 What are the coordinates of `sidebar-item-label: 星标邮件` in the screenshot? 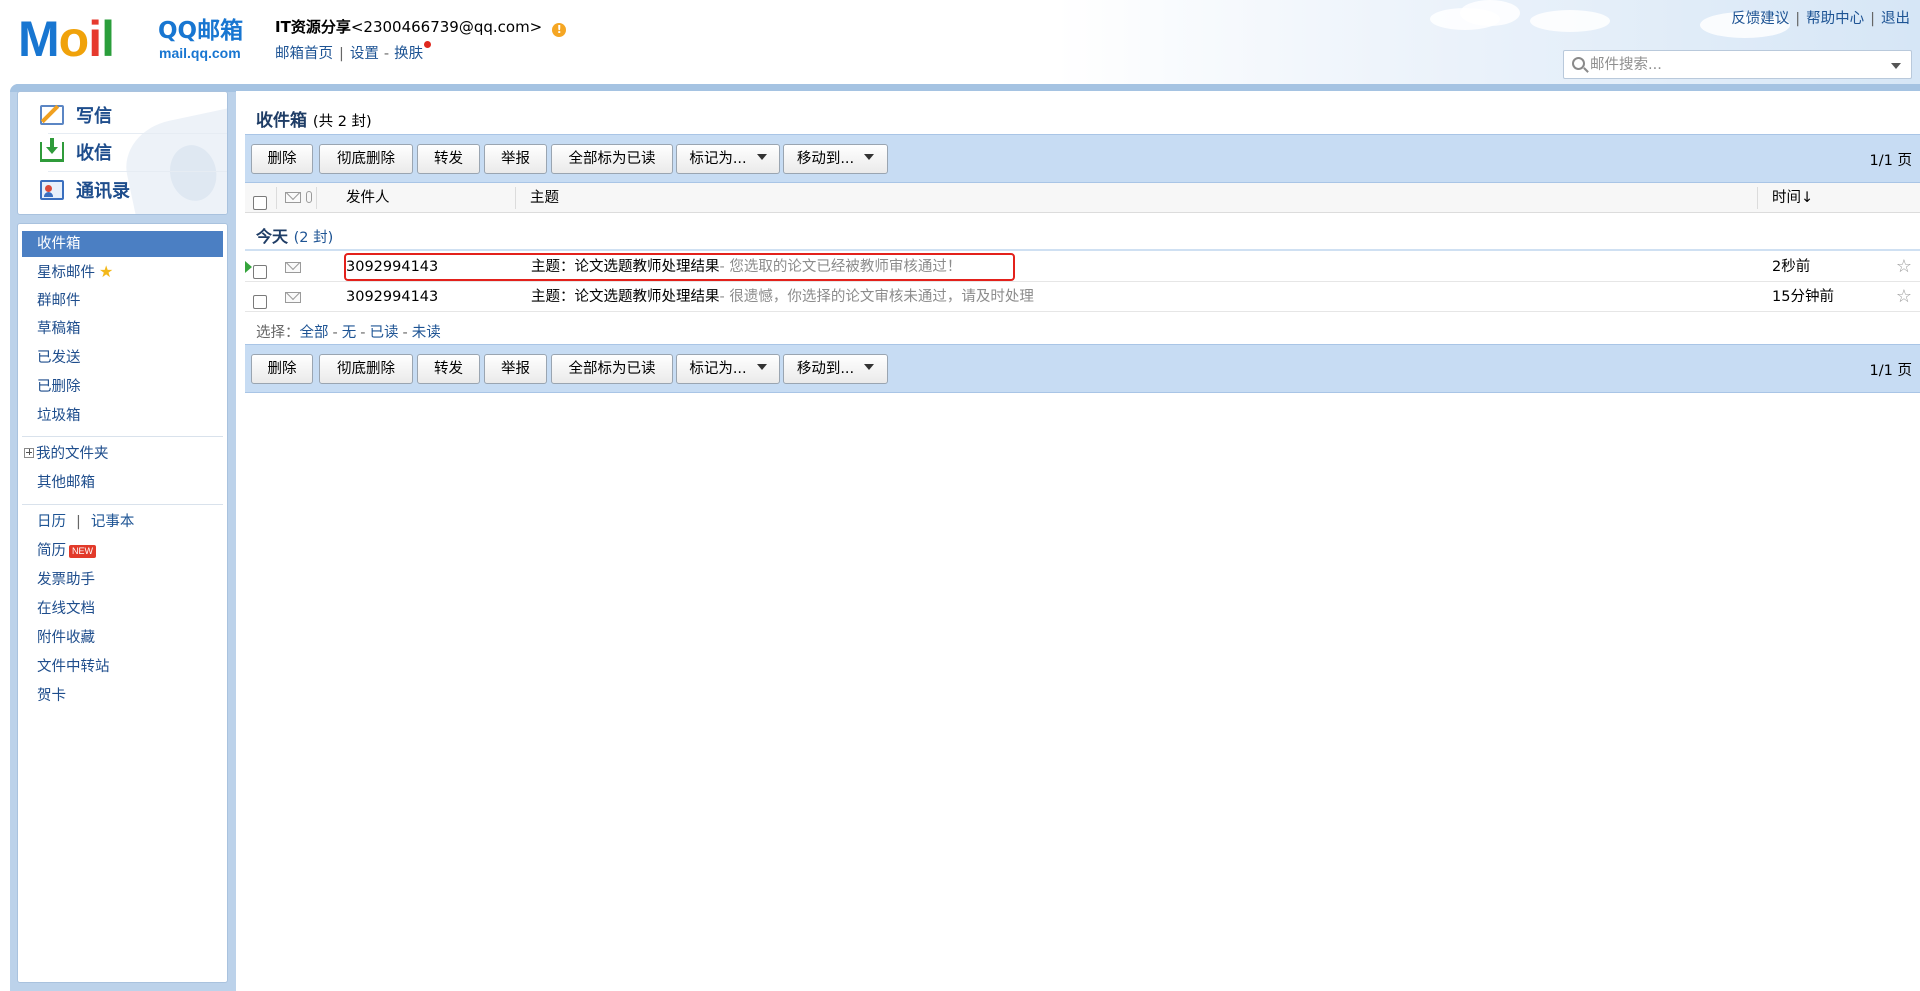 It's located at (66, 273).